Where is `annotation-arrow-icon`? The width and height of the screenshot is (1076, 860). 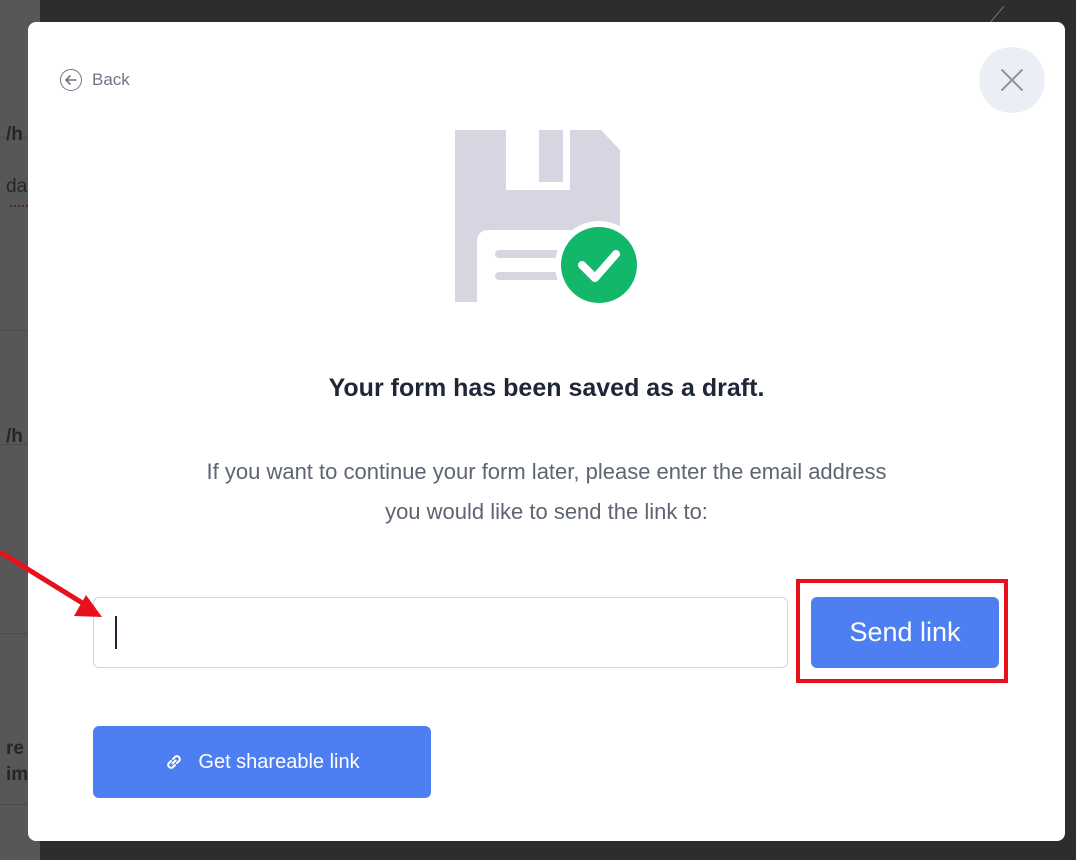 annotation-arrow-icon is located at coordinates (51, 583).